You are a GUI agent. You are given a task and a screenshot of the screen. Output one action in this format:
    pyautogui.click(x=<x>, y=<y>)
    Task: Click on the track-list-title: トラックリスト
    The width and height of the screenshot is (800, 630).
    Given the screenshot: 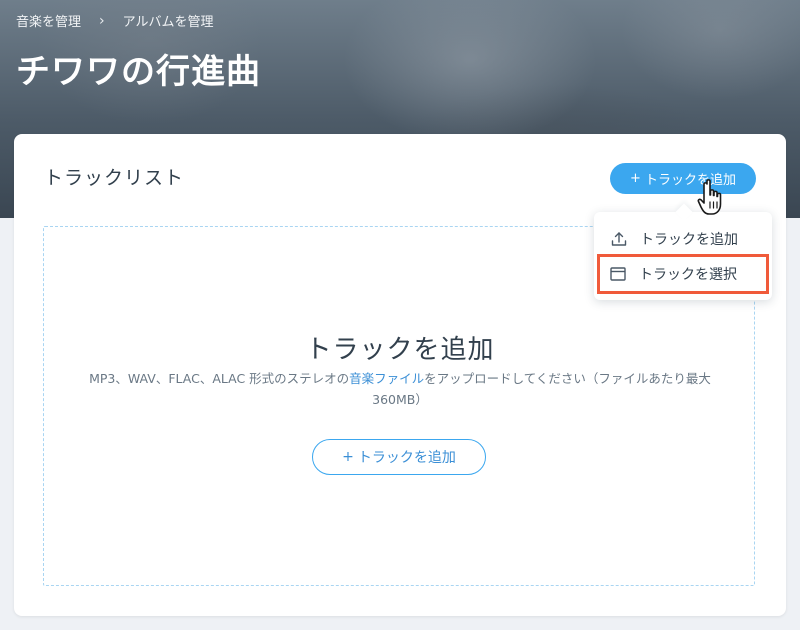 What is the action you would take?
    pyautogui.click(x=114, y=178)
    